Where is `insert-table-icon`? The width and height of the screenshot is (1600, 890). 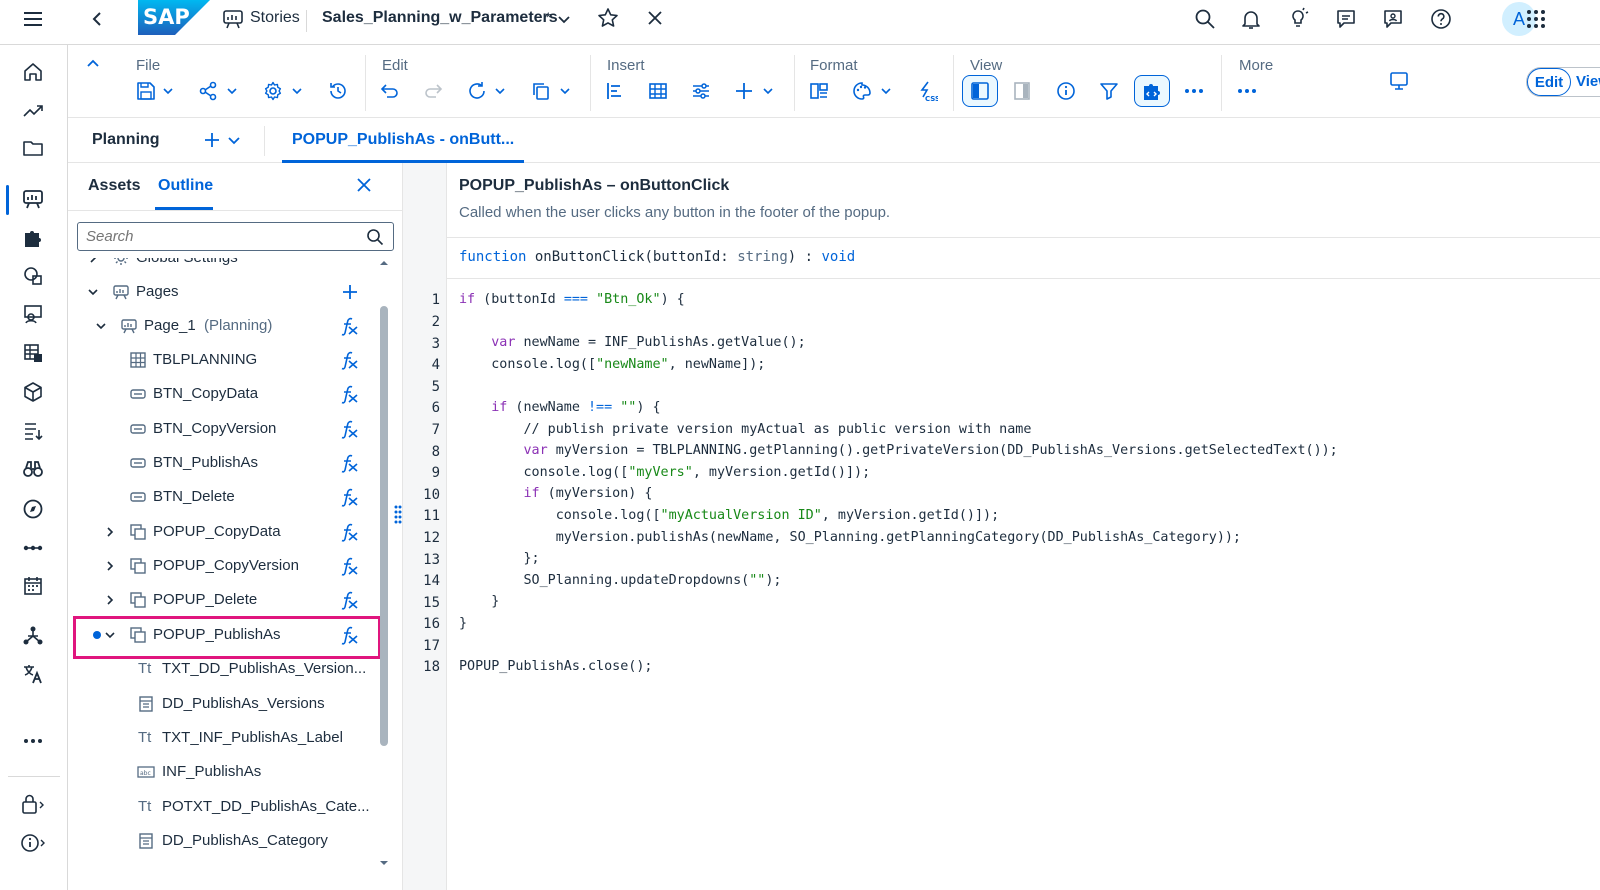 insert-table-icon is located at coordinates (658, 91).